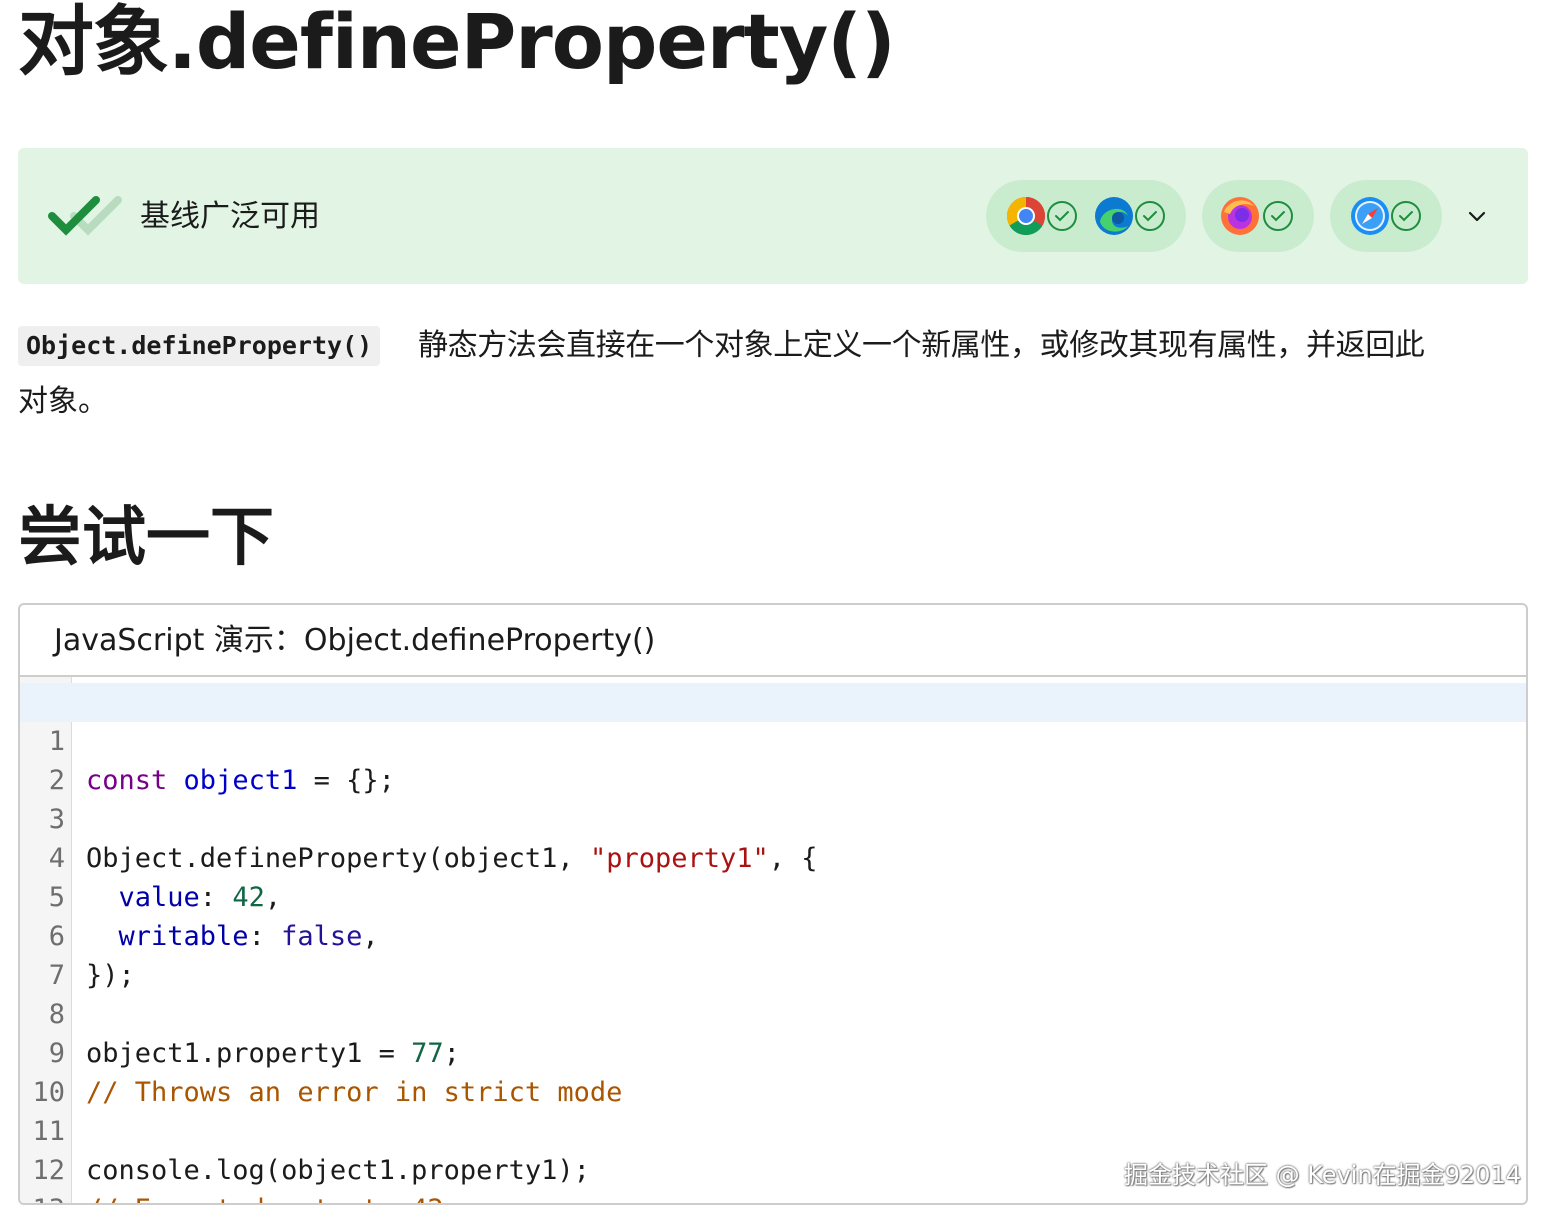 The height and width of the screenshot is (1220, 1554). What do you see at coordinates (773, 954) in the screenshot?
I see `code-line: 7` at bounding box center [773, 954].